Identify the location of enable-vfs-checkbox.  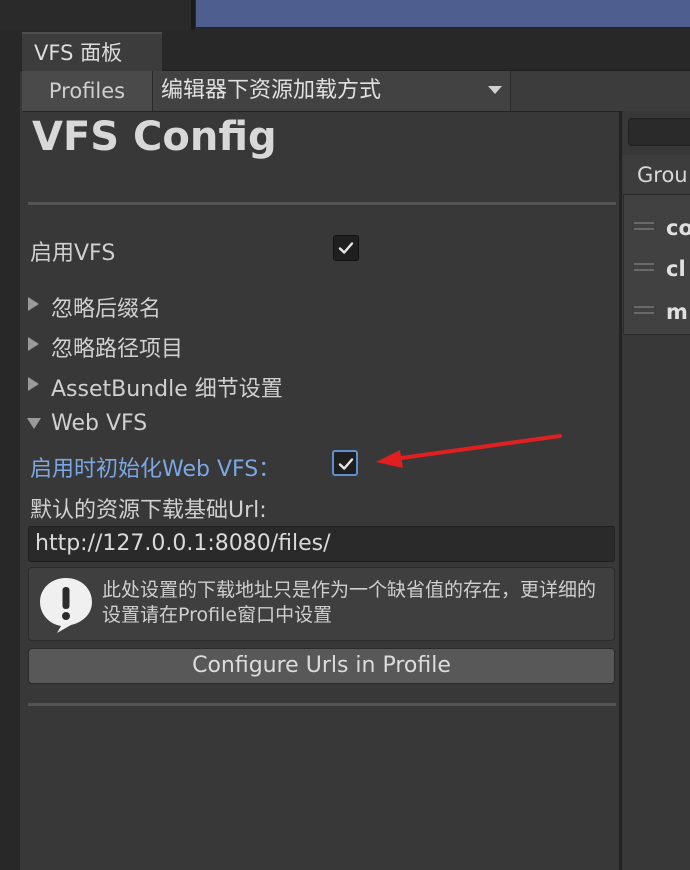
(346, 248).